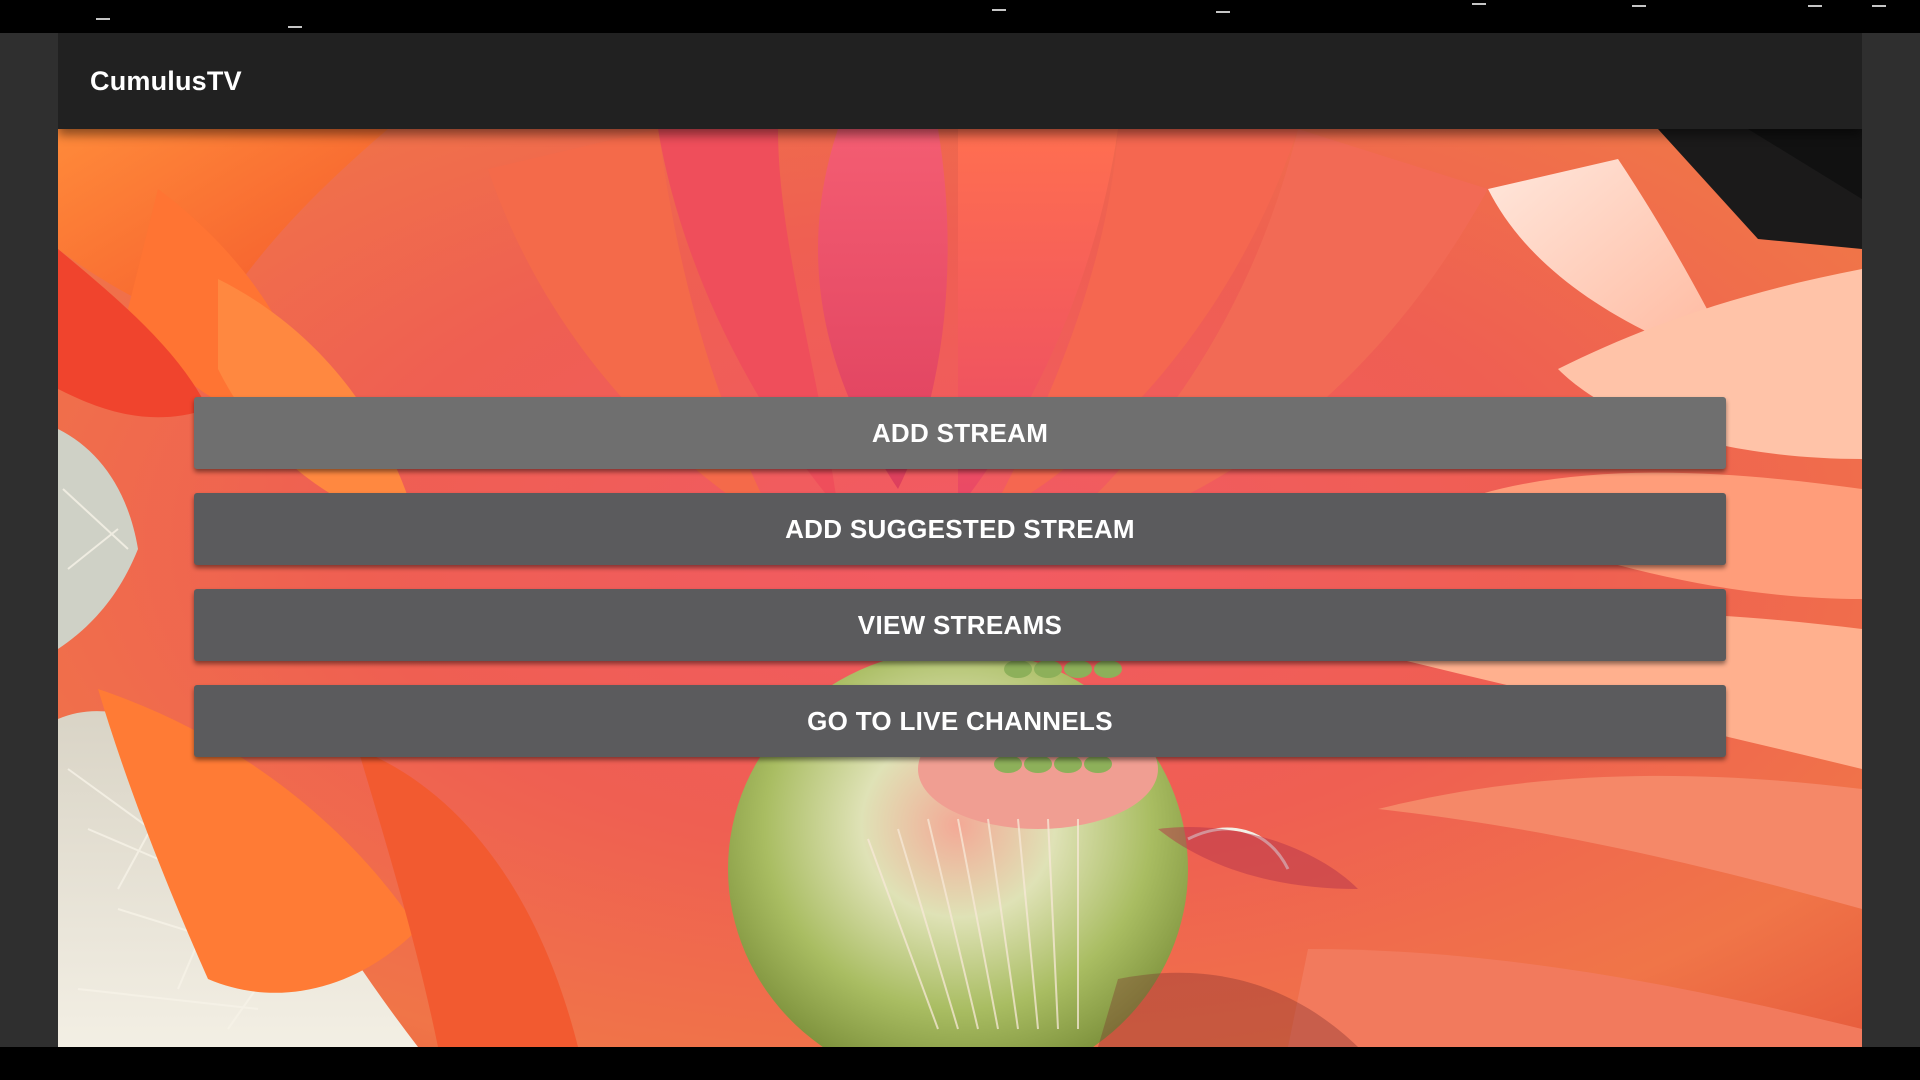 The width and height of the screenshot is (1920, 1080). Describe the element at coordinates (1891, 540) in the screenshot. I see `right-side-panel` at that location.